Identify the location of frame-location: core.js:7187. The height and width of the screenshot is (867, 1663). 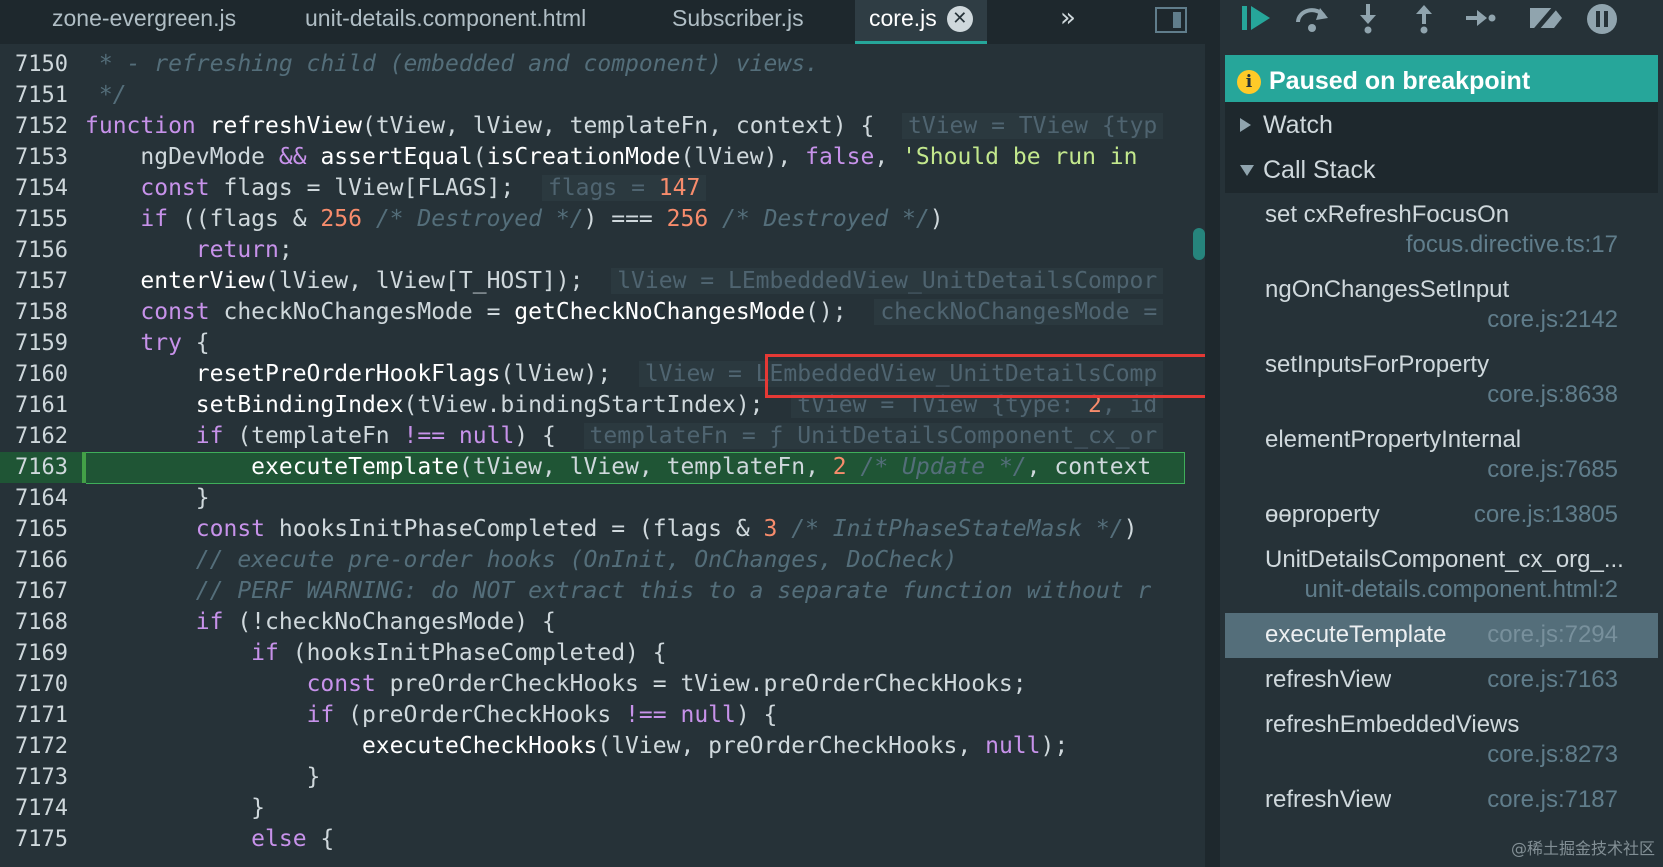
(1552, 800).